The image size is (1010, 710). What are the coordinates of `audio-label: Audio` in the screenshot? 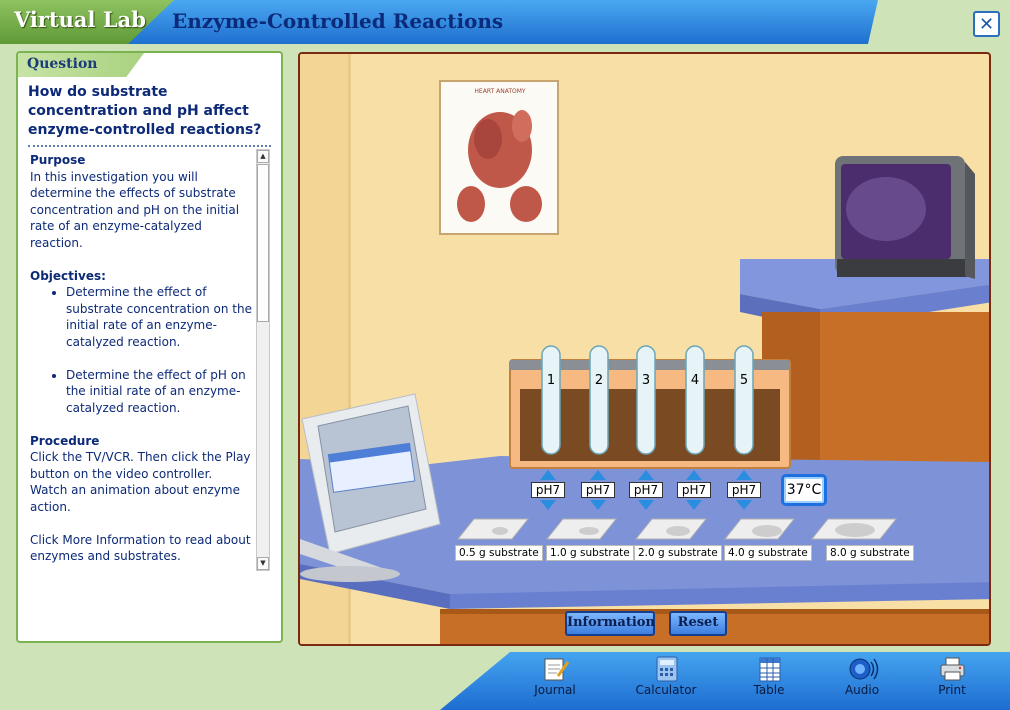 It's located at (862, 690).